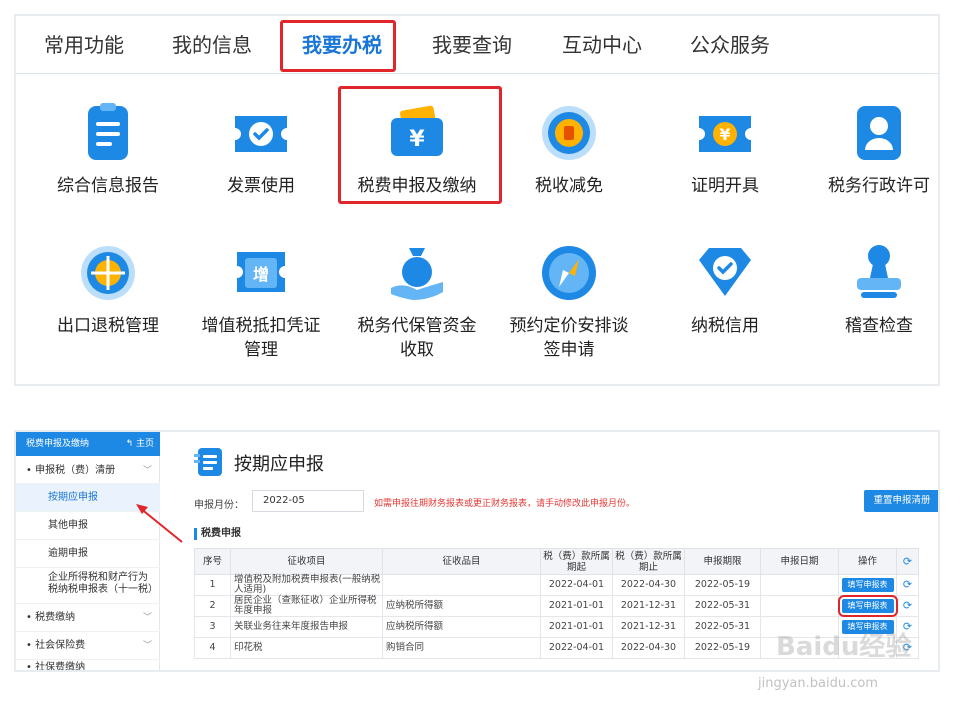 The width and height of the screenshot is (970, 712). What do you see at coordinates (68, 525) in the screenshot?
I see `sidebar-item-label: 其他申报` at bounding box center [68, 525].